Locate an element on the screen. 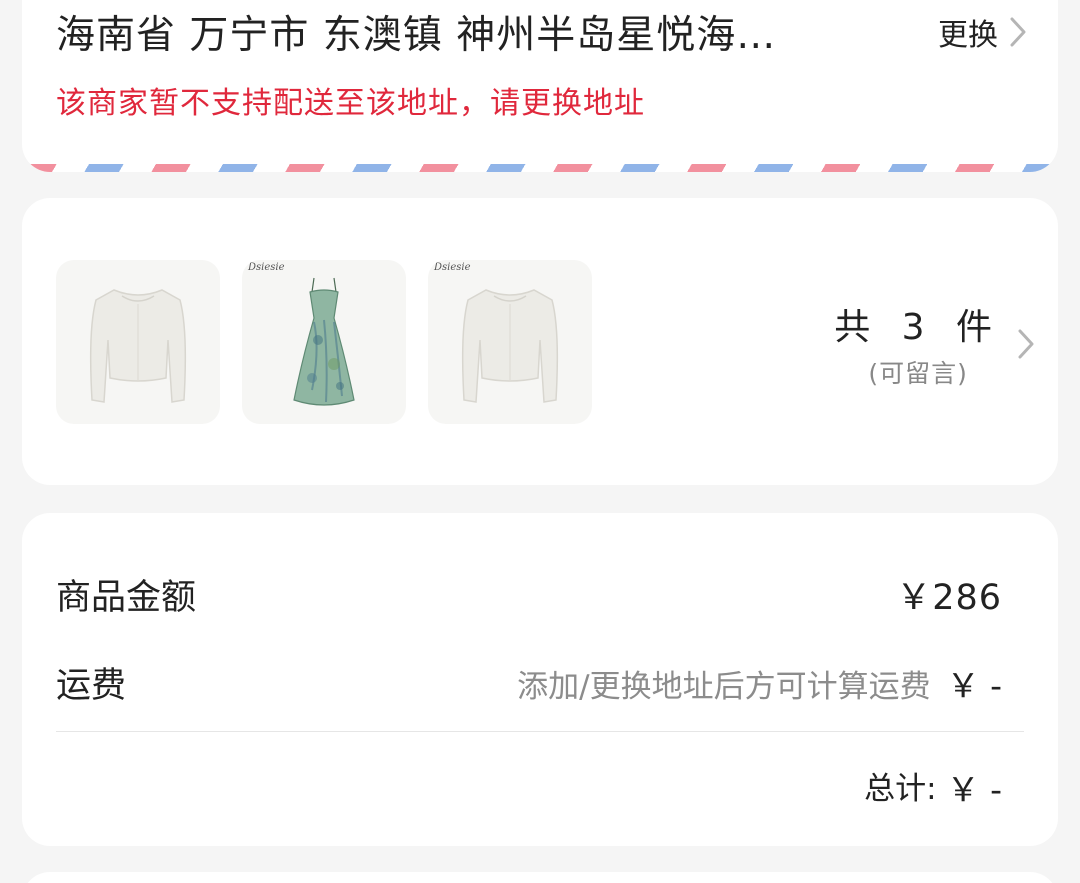 This screenshot has width=1080, height=883. airmail-border is located at coordinates (540, 168).